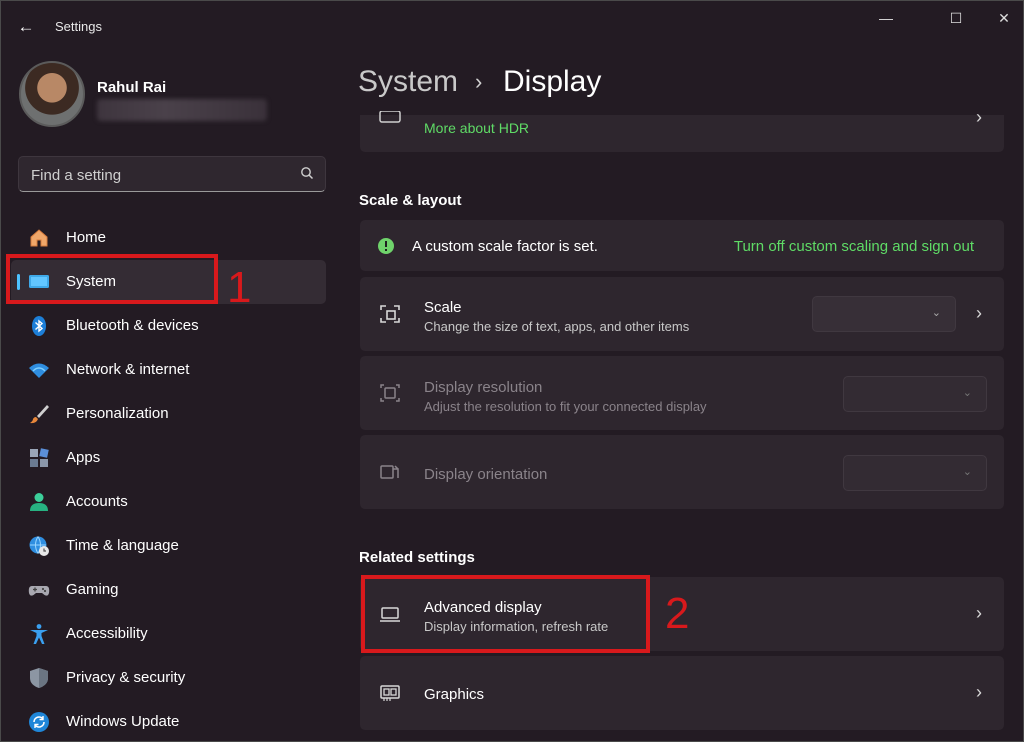  What do you see at coordinates (39, 370) in the screenshot?
I see `wifi-icon` at bounding box center [39, 370].